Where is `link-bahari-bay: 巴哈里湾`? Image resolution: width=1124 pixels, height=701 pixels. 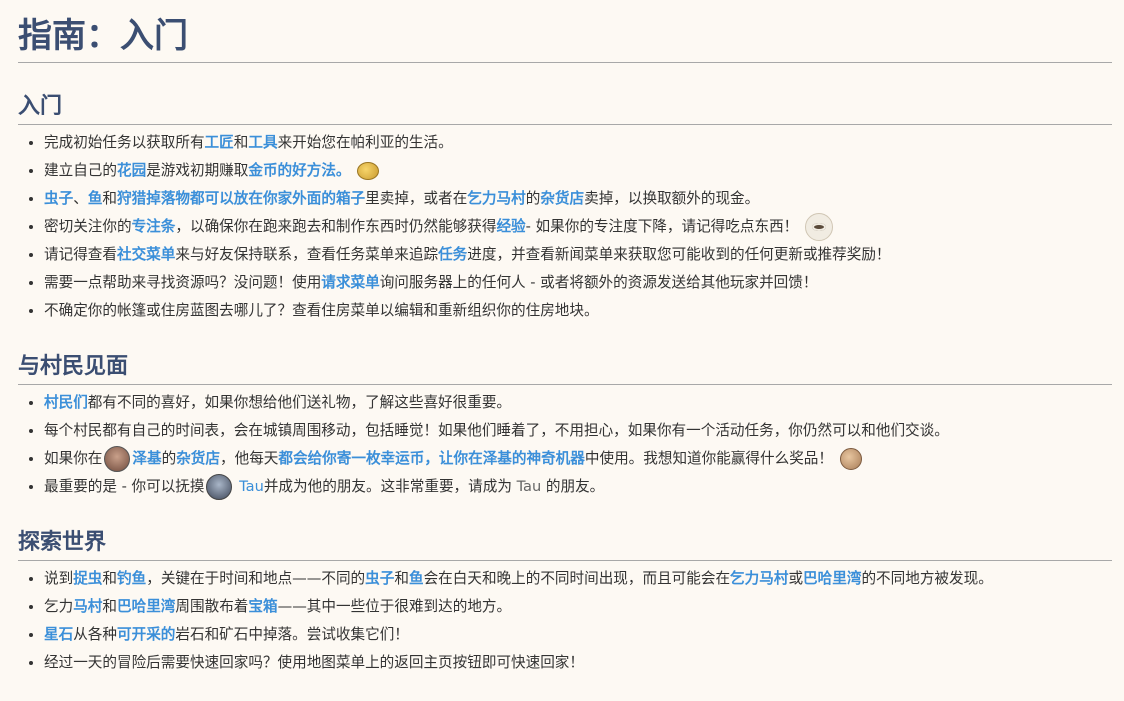 link-bahari-bay: 巴哈里湾 is located at coordinates (832, 578).